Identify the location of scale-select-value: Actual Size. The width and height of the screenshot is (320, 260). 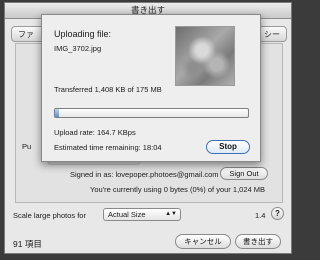
(127, 214).